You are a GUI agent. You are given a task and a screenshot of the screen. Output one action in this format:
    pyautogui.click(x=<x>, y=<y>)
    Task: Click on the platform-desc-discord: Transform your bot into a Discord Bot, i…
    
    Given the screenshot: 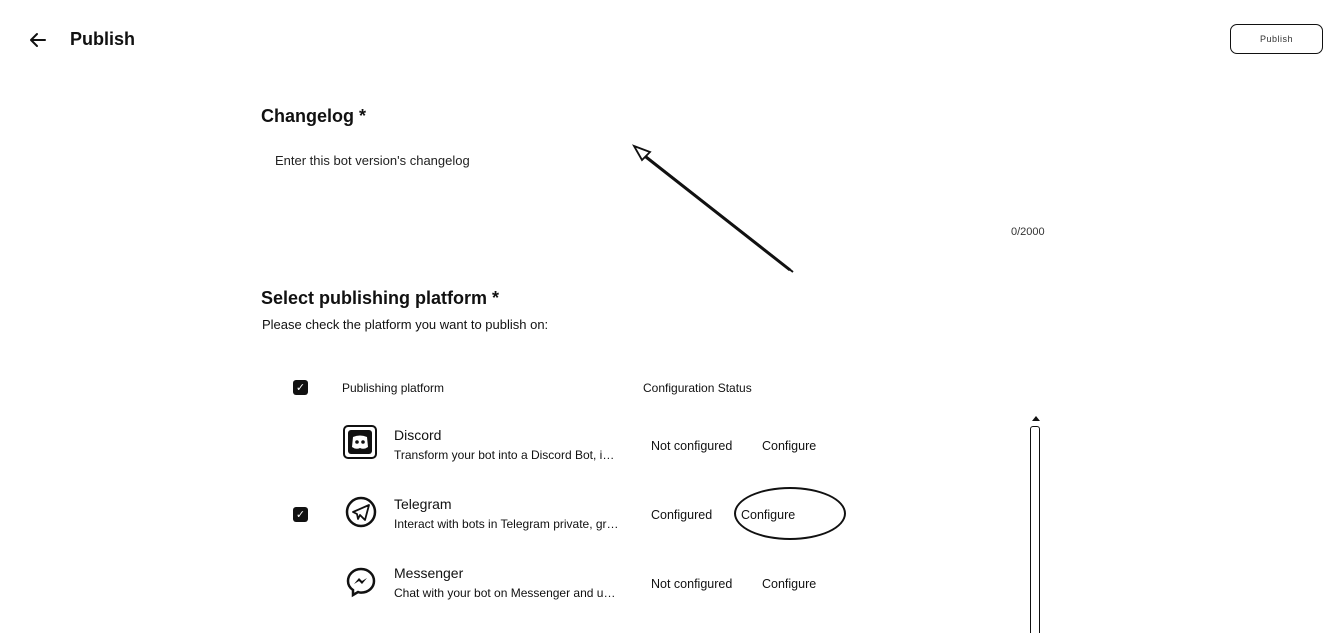 What is the action you would take?
    pyautogui.click(x=506, y=455)
    